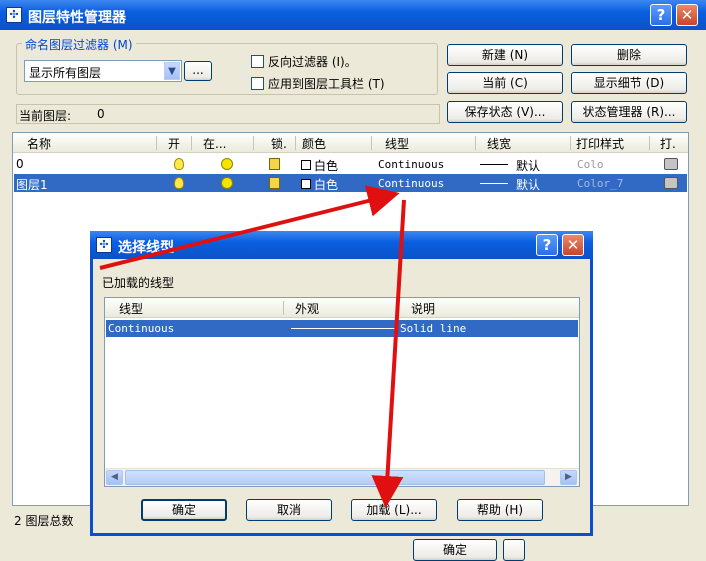 The height and width of the screenshot is (561, 706). I want to click on set-current-button: 当前 (C), so click(505, 83).